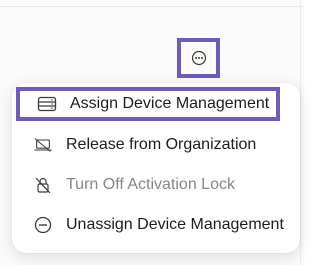  I want to click on minus-circle-icon, so click(43, 225).